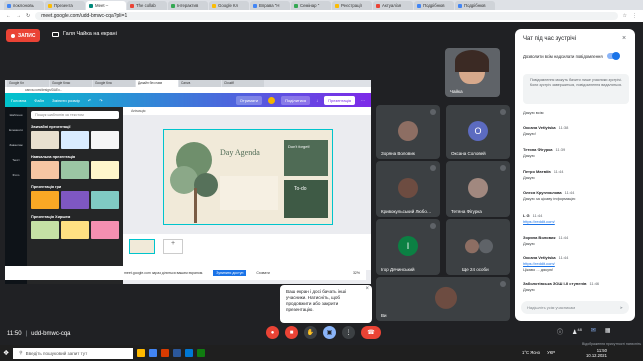 The width and height of the screenshot is (643, 361). What do you see at coordinates (634, 16) in the screenshot?
I see `menu-icon: ⋮` at bounding box center [634, 16].